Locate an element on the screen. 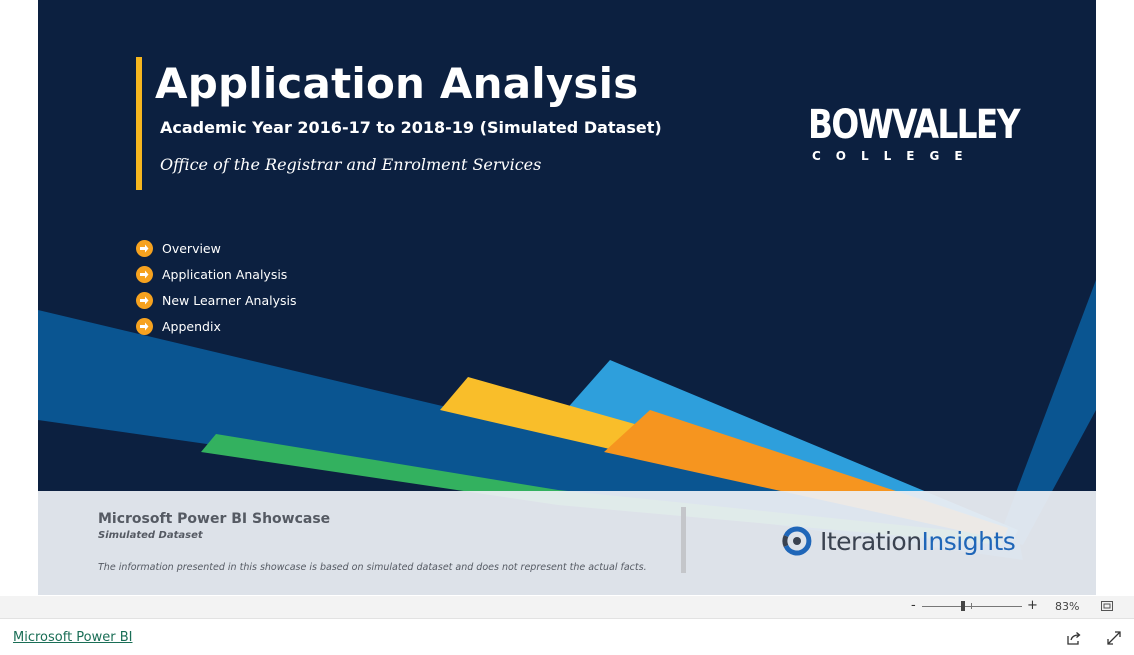 Image resolution: width=1134 pixels, height=655 pixels. fit-to-page-icon is located at coordinates (1107, 606).